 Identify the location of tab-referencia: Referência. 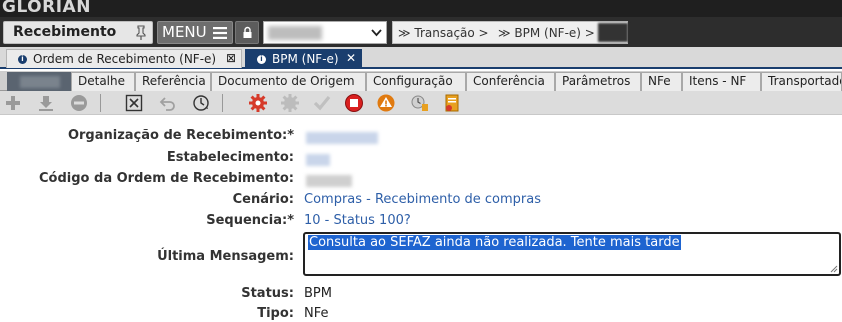
(173, 81).